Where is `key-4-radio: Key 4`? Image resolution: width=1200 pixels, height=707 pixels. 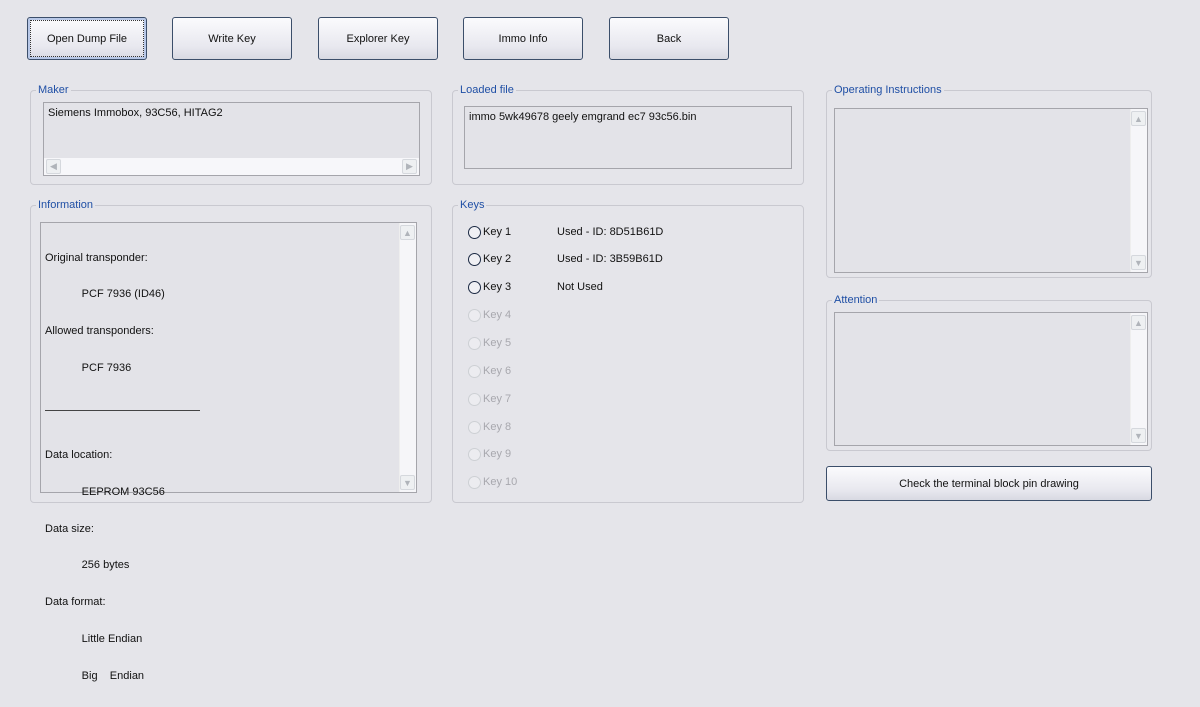 key-4-radio: Key 4 is located at coordinates (489, 315).